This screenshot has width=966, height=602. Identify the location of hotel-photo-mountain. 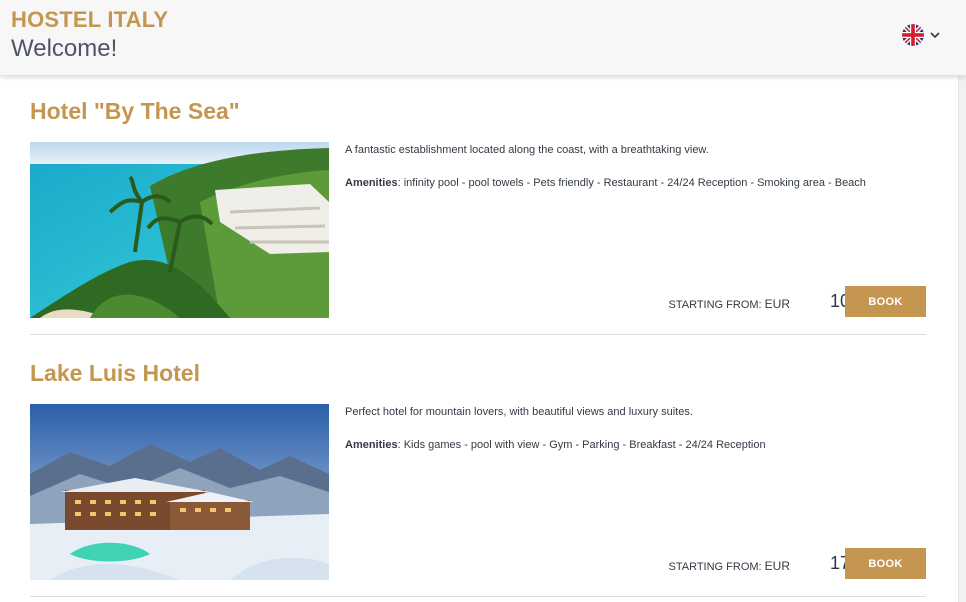
(179, 492).